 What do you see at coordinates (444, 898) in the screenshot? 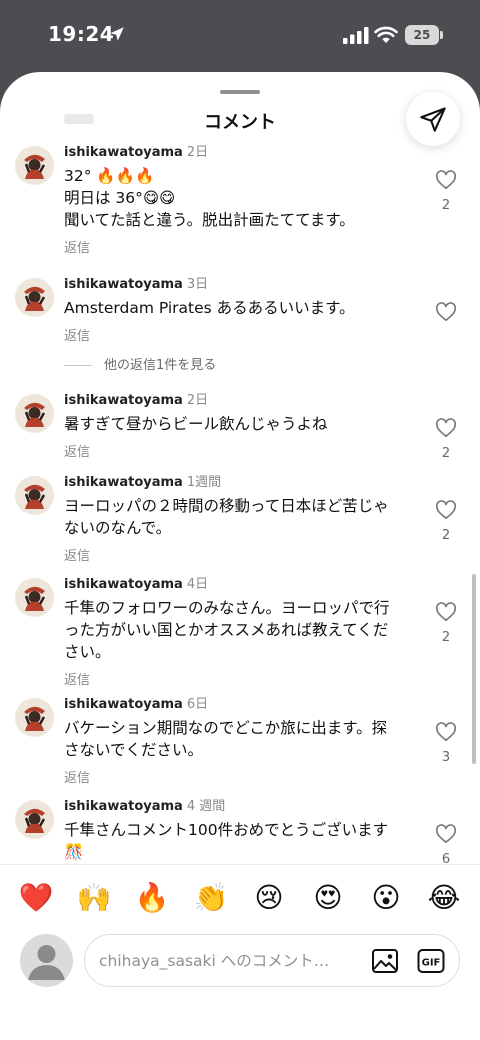
I see `reaction-laughing: 😂` at bounding box center [444, 898].